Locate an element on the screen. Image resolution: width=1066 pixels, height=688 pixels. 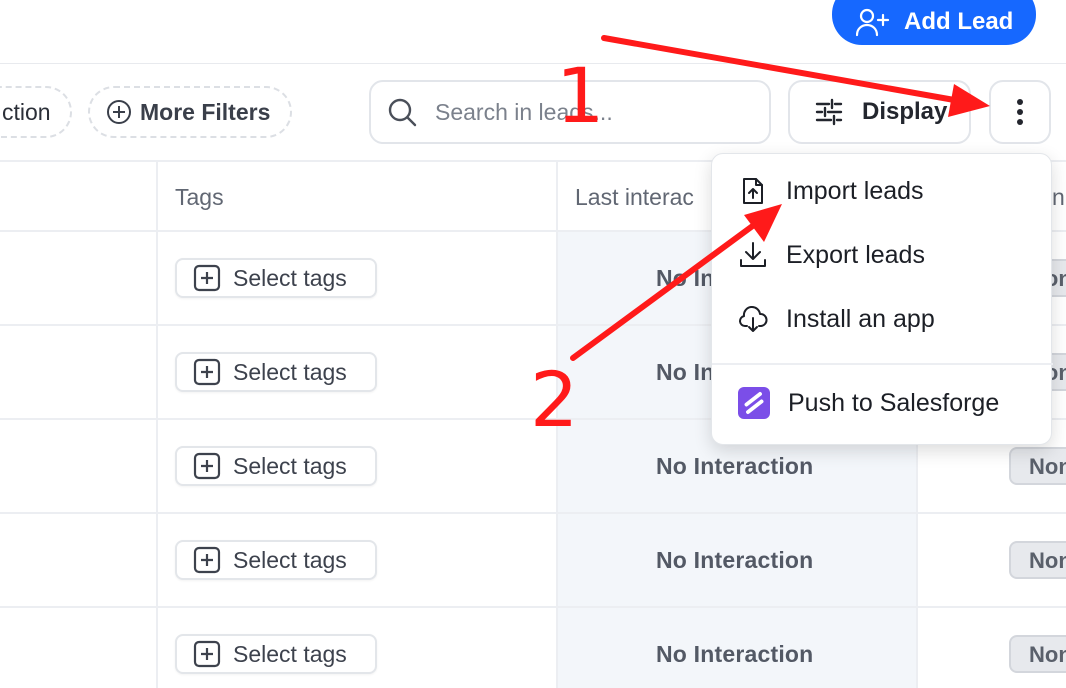
menu-item-label: Push to Salesforge is located at coordinates (894, 402).